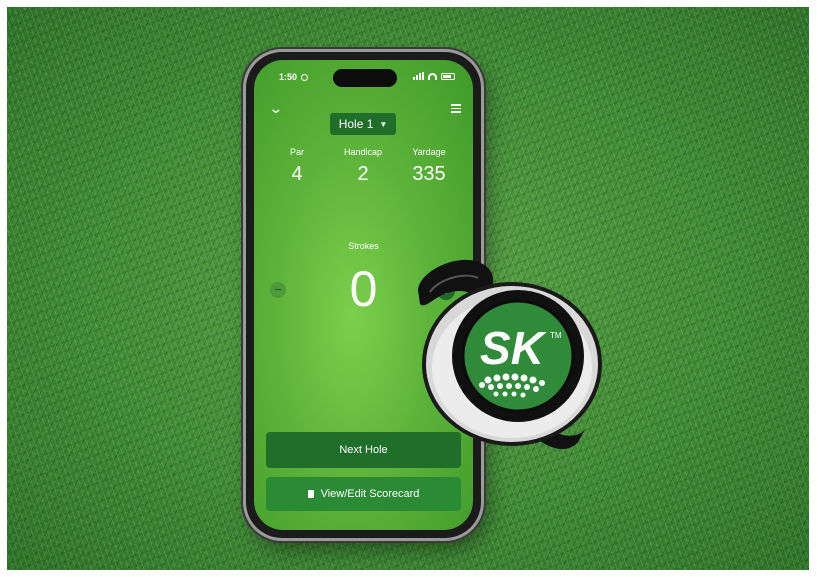 The image size is (817, 577). What do you see at coordinates (370, 494) in the screenshot?
I see `scorecard-label: View/Edit Scorecard` at bounding box center [370, 494].